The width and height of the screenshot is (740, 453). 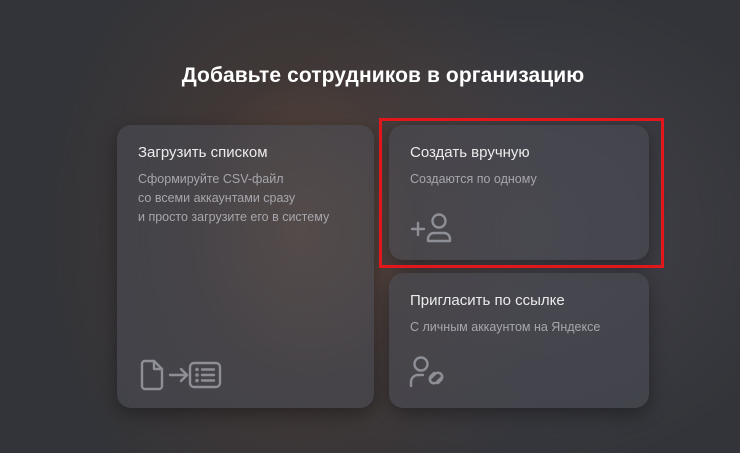 I want to click on create-manually-description: Создаются по одному, so click(x=473, y=179).